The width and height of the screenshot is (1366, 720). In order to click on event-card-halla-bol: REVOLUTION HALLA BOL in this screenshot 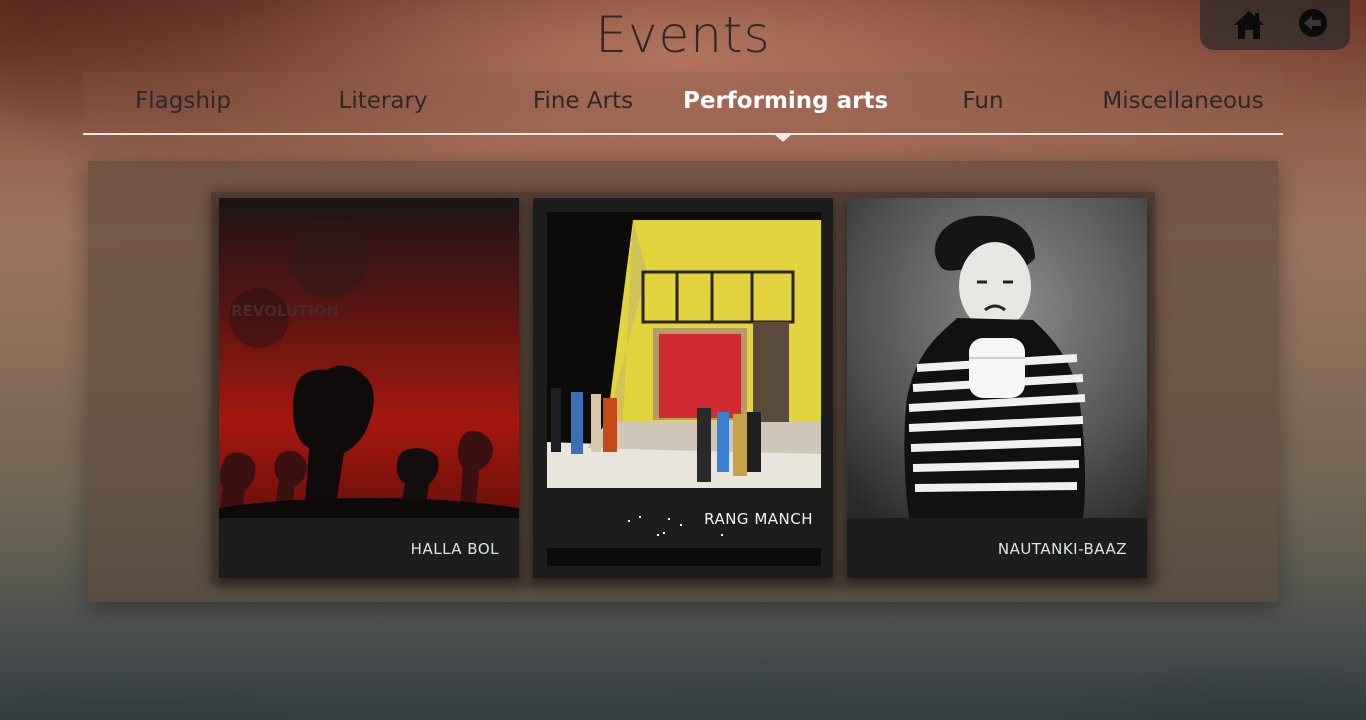, I will do `click(369, 388)`.